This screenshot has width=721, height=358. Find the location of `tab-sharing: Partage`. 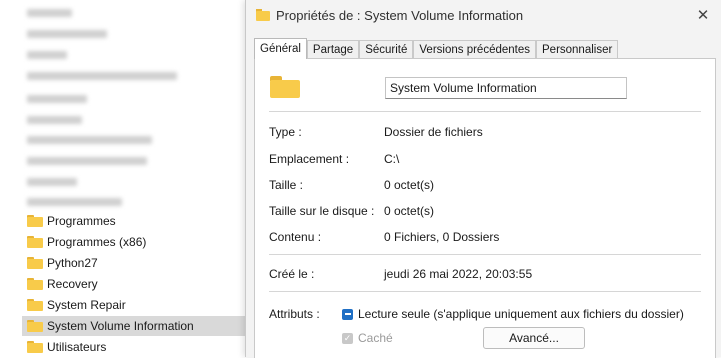

tab-sharing: Partage is located at coordinates (333, 49).